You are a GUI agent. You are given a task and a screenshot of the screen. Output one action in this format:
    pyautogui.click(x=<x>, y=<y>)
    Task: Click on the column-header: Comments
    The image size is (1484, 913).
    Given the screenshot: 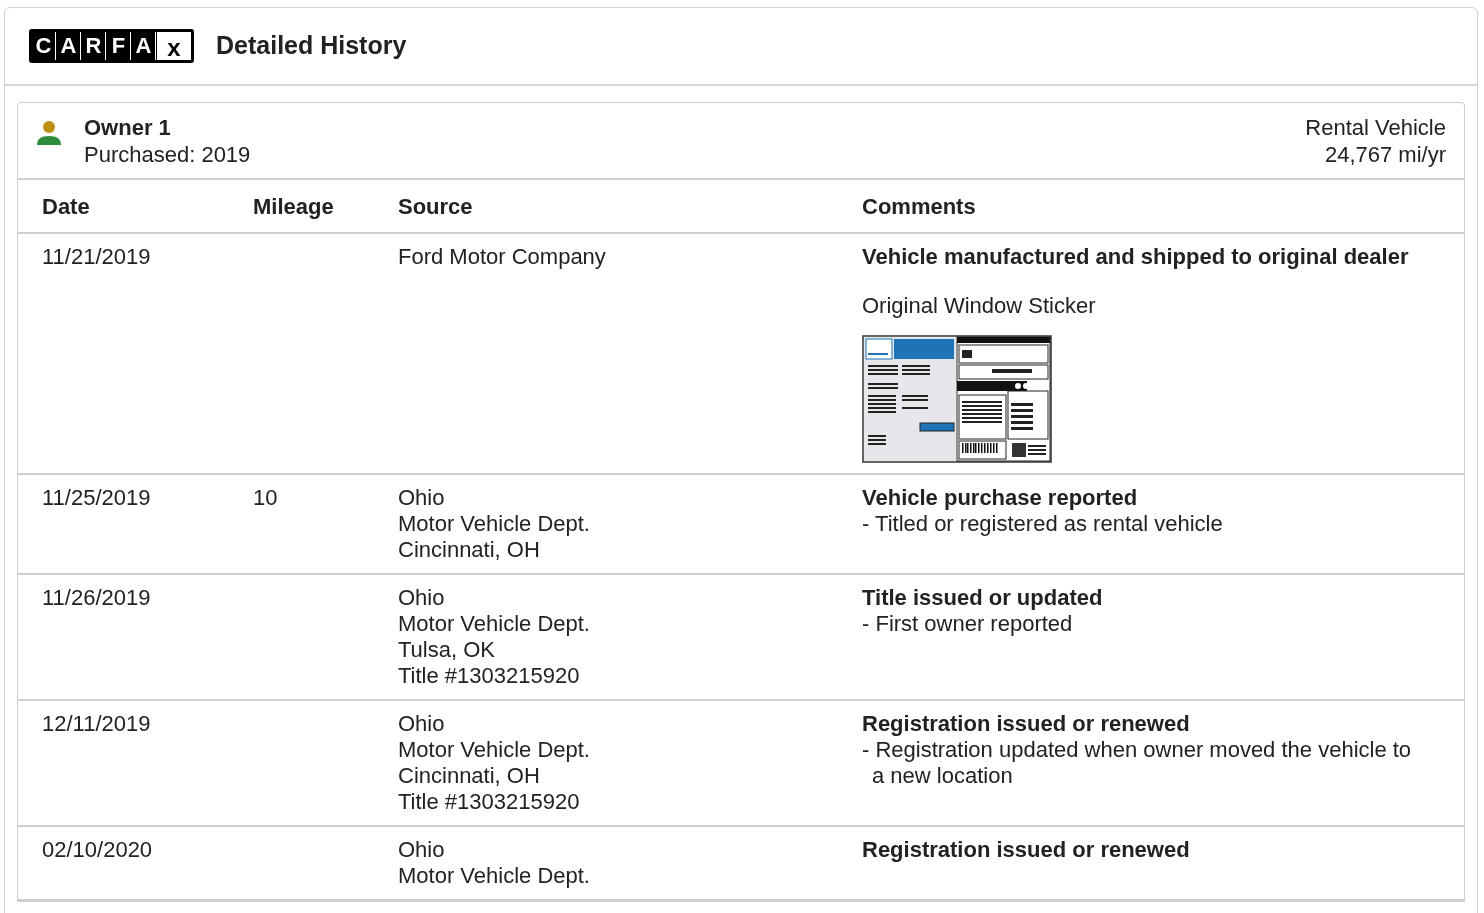 What is the action you would take?
    pyautogui.click(x=919, y=206)
    